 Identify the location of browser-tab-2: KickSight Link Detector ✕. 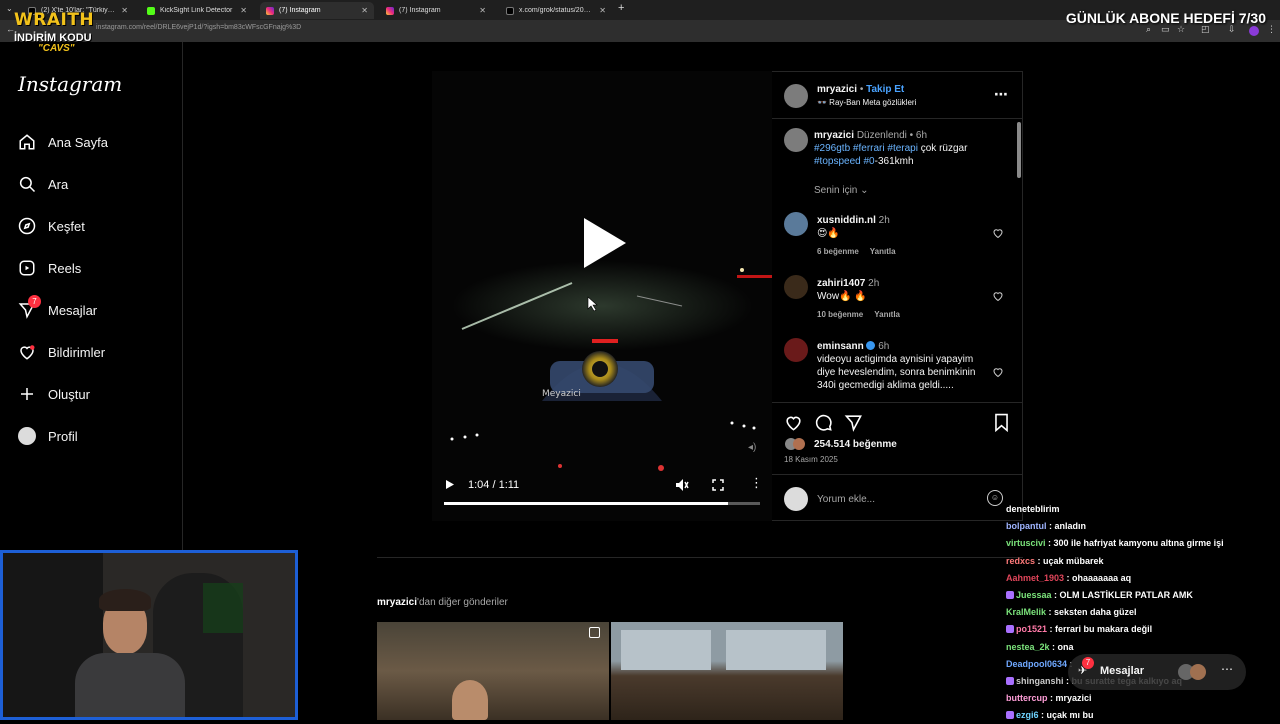
(197, 10).